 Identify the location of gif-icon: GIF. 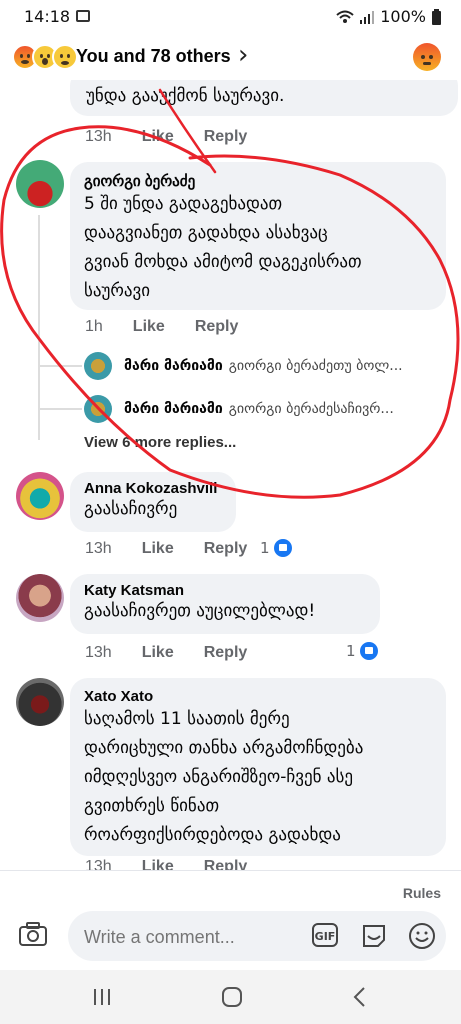
(325, 935).